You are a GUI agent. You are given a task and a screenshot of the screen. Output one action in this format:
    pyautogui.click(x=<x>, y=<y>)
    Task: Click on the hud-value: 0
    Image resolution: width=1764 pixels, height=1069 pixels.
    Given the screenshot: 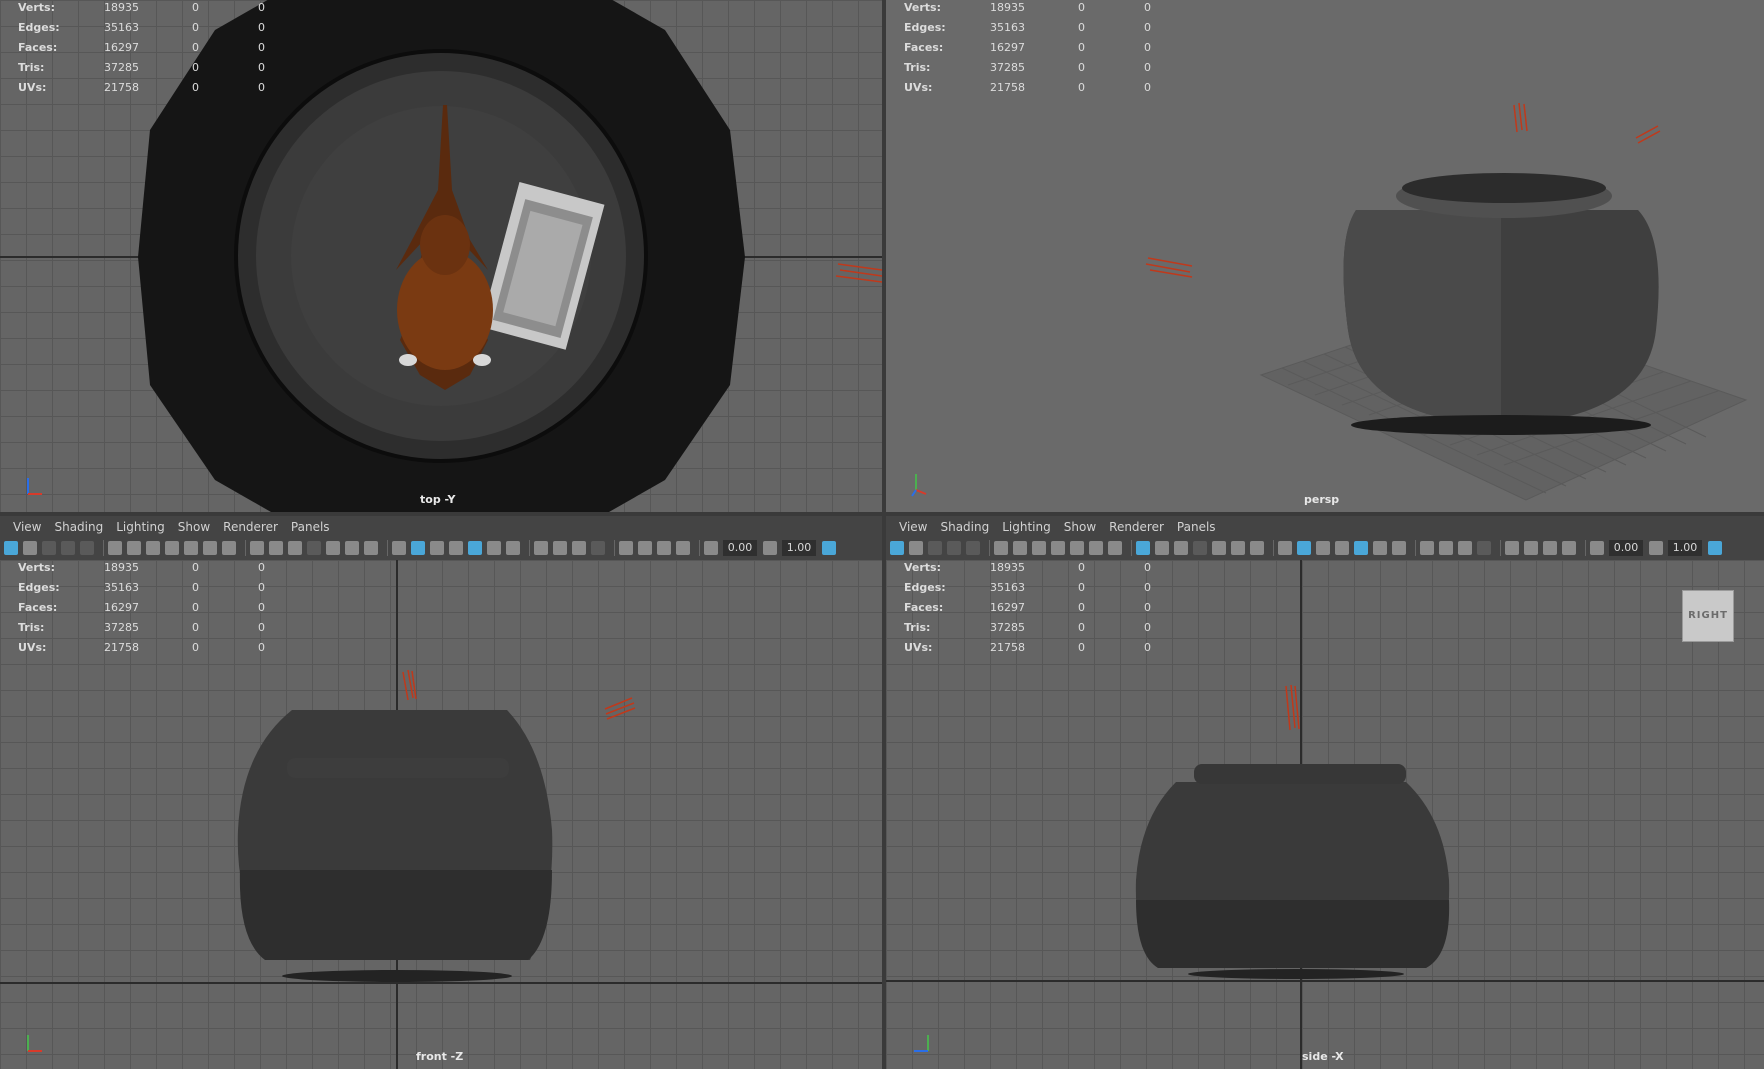 What is the action you would take?
    pyautogui.click(x=195, y=87)
    